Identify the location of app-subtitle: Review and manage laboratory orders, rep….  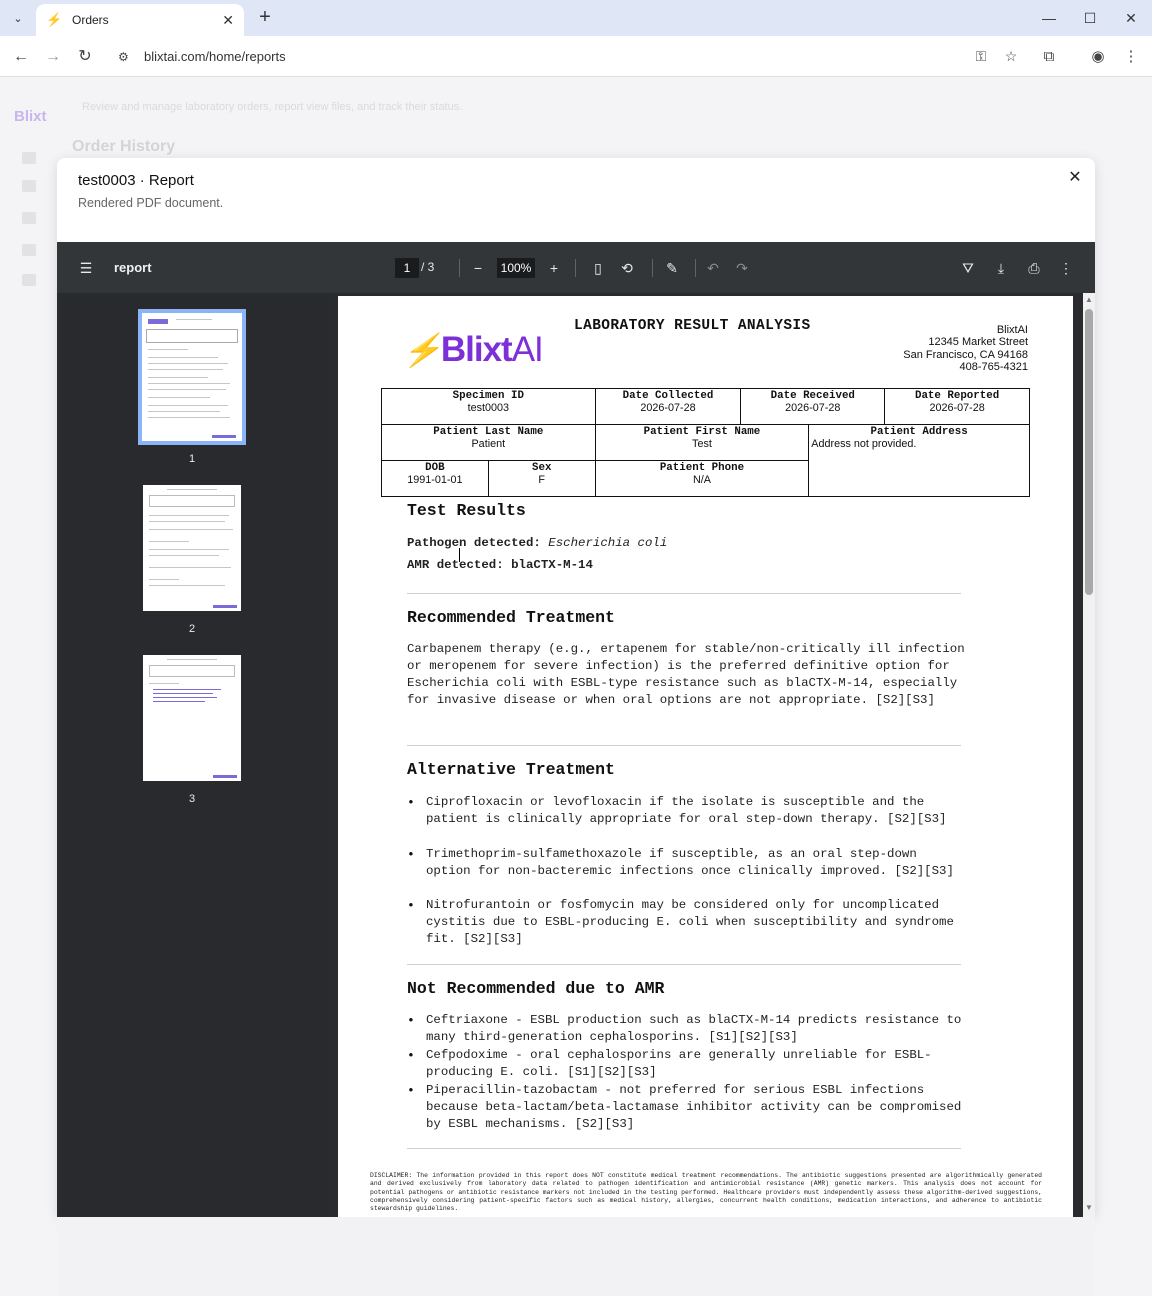
(272, 107).